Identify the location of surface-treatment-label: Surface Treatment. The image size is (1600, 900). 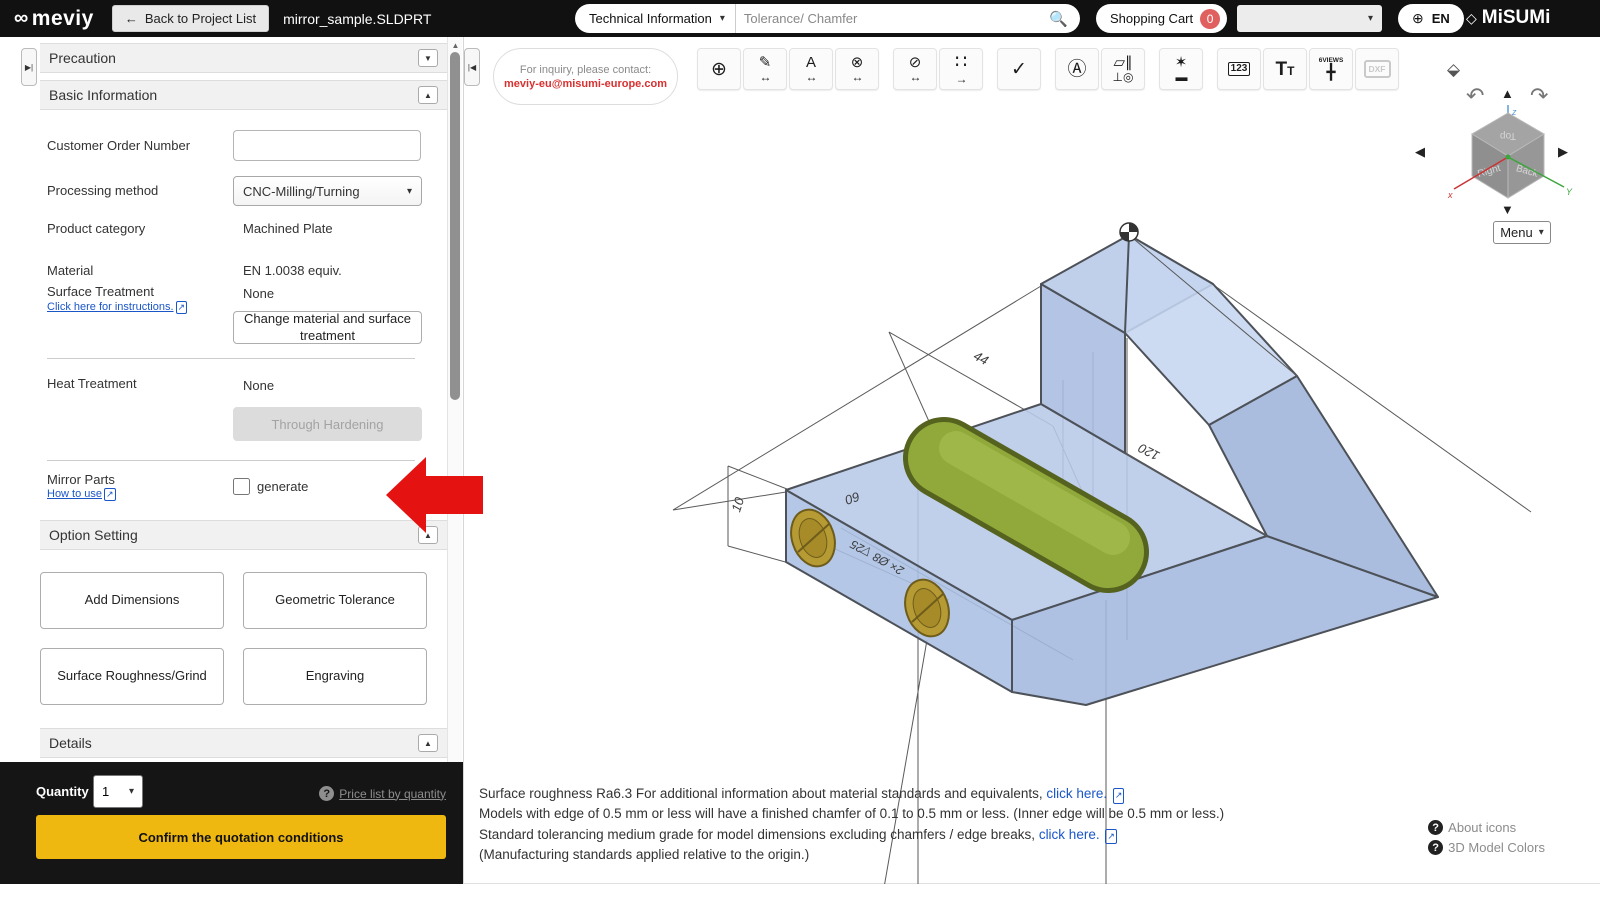
(100, 291).